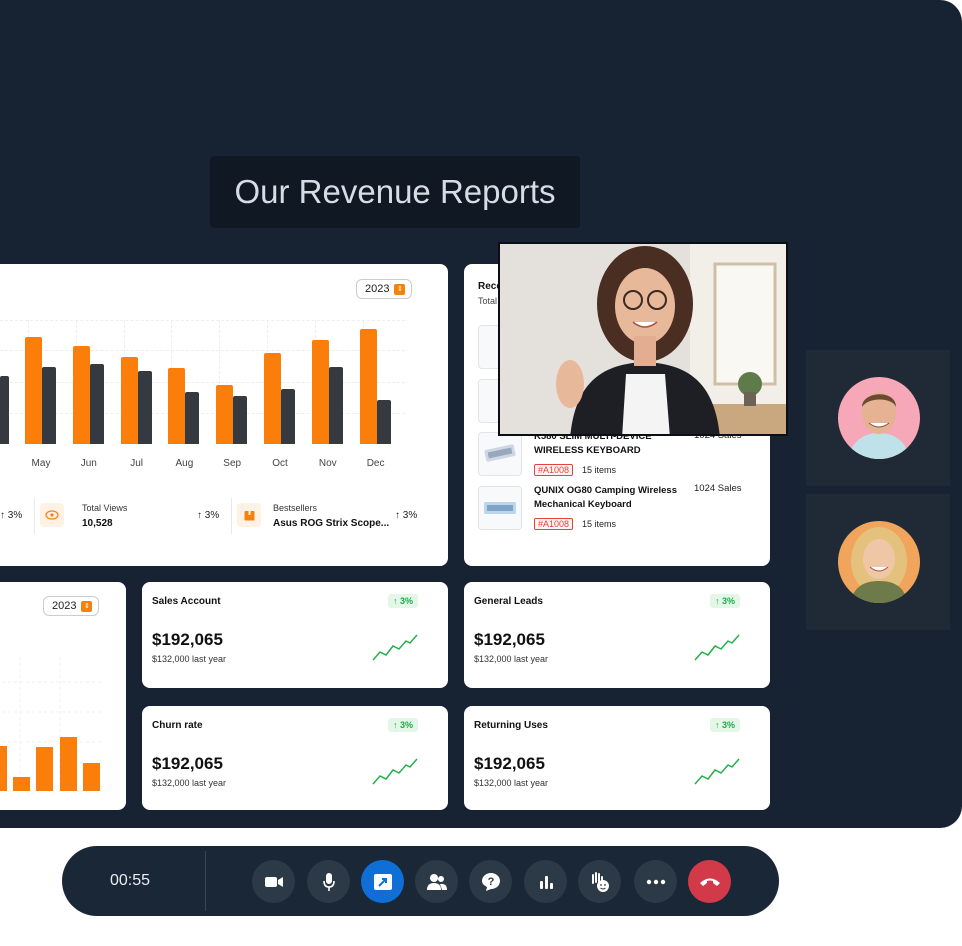 The width and height of the screenshot is (962, 946). Describe the element at coordinates (34, 516) in the screenshot. I see `stat-divider` at that location.